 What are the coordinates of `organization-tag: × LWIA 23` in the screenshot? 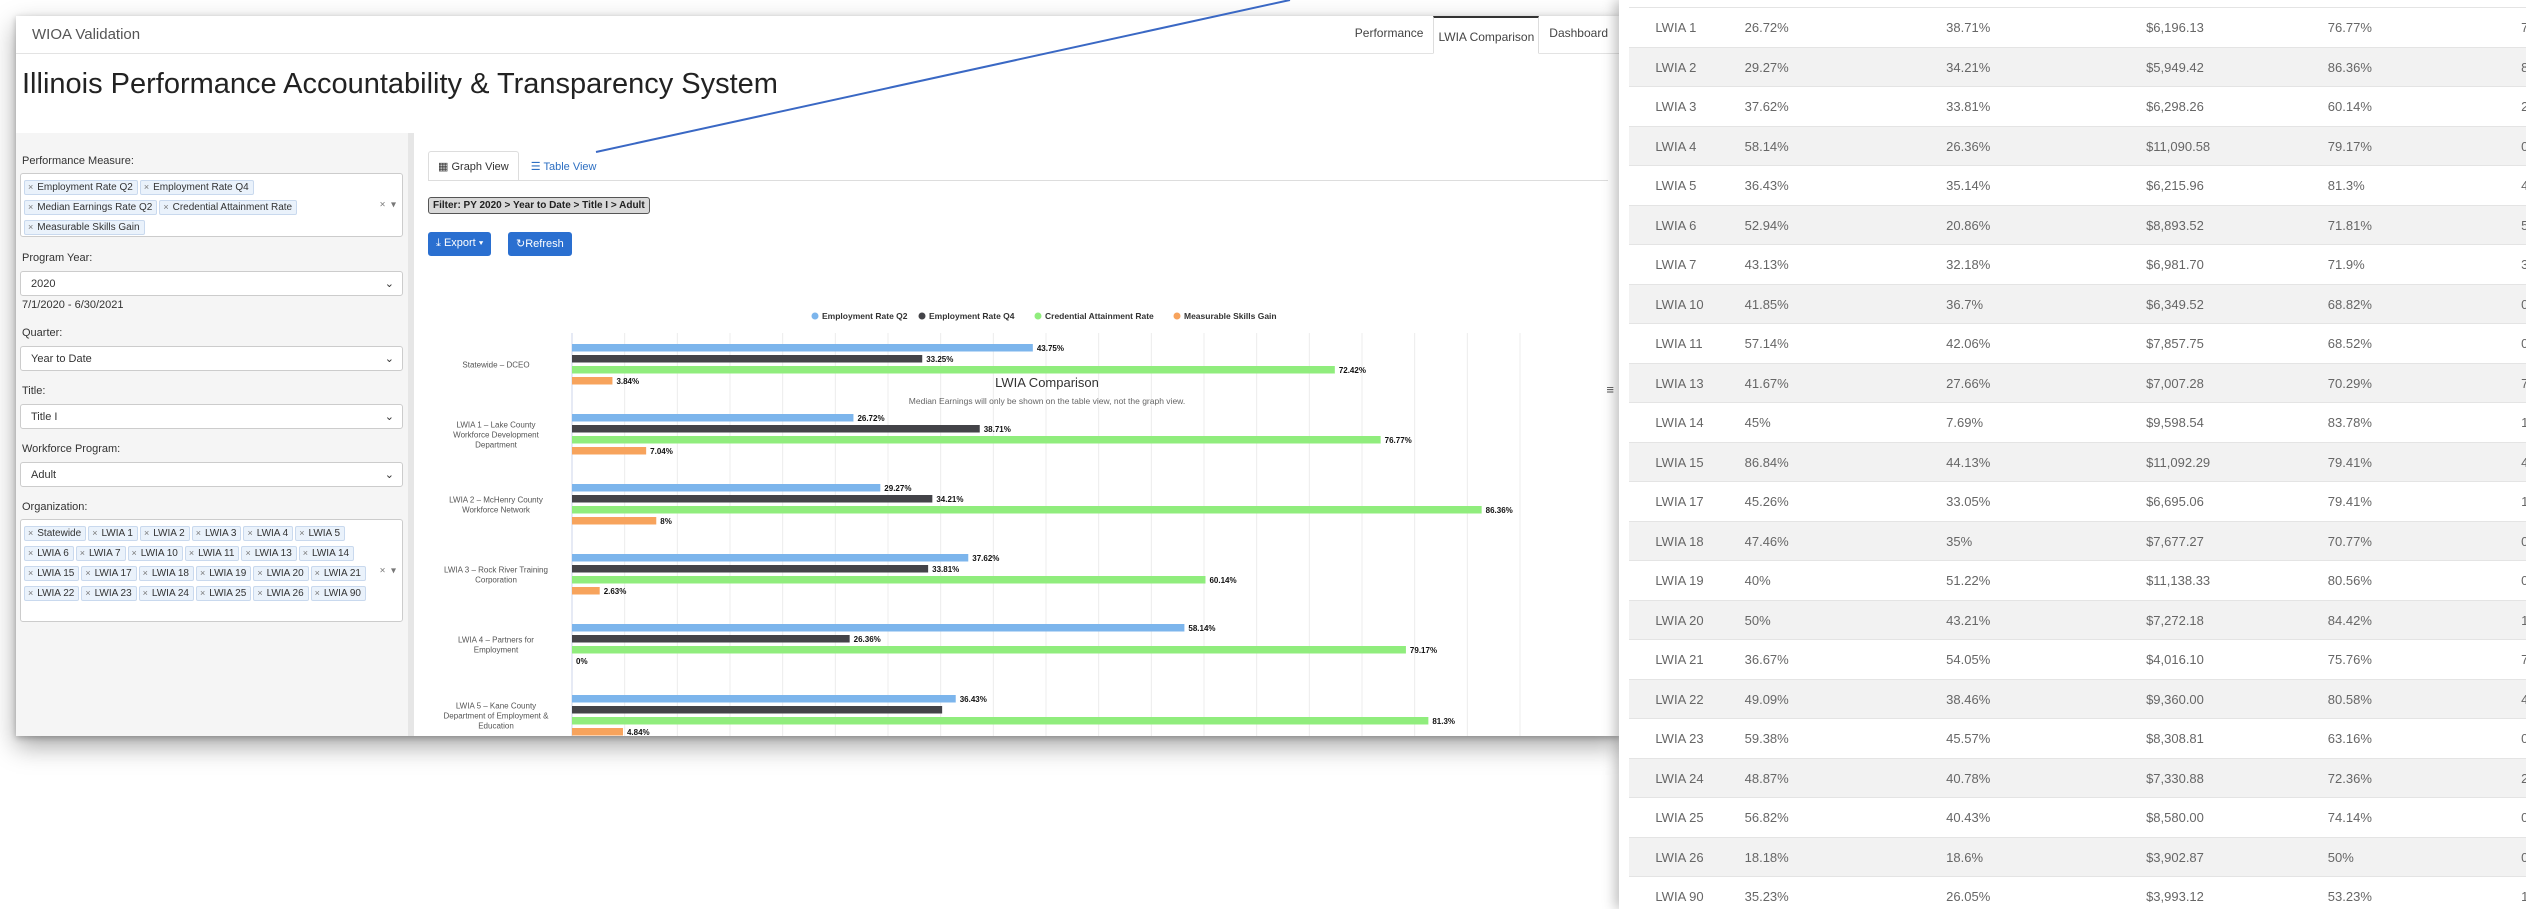 It's located at (109, 593).